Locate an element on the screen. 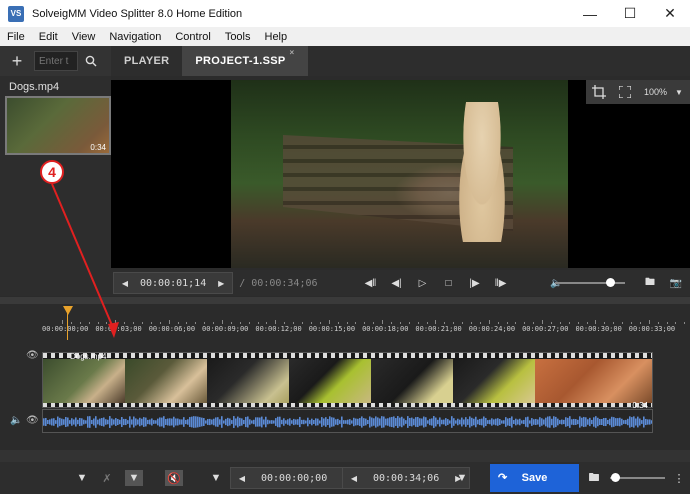 The width and height of the screenshot is (690, 494). zoom-dropdown-icon: ▼ is located at coordinates (679, 92).